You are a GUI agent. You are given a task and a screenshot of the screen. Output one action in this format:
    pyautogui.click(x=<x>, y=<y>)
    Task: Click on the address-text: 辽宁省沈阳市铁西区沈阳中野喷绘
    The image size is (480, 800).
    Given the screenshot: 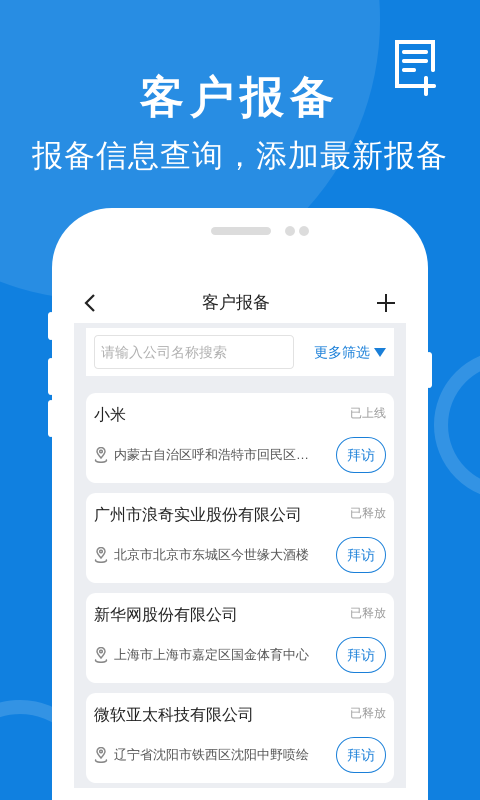 What is the action you would take?
    pyautogui.click(x=211, y=755)
    